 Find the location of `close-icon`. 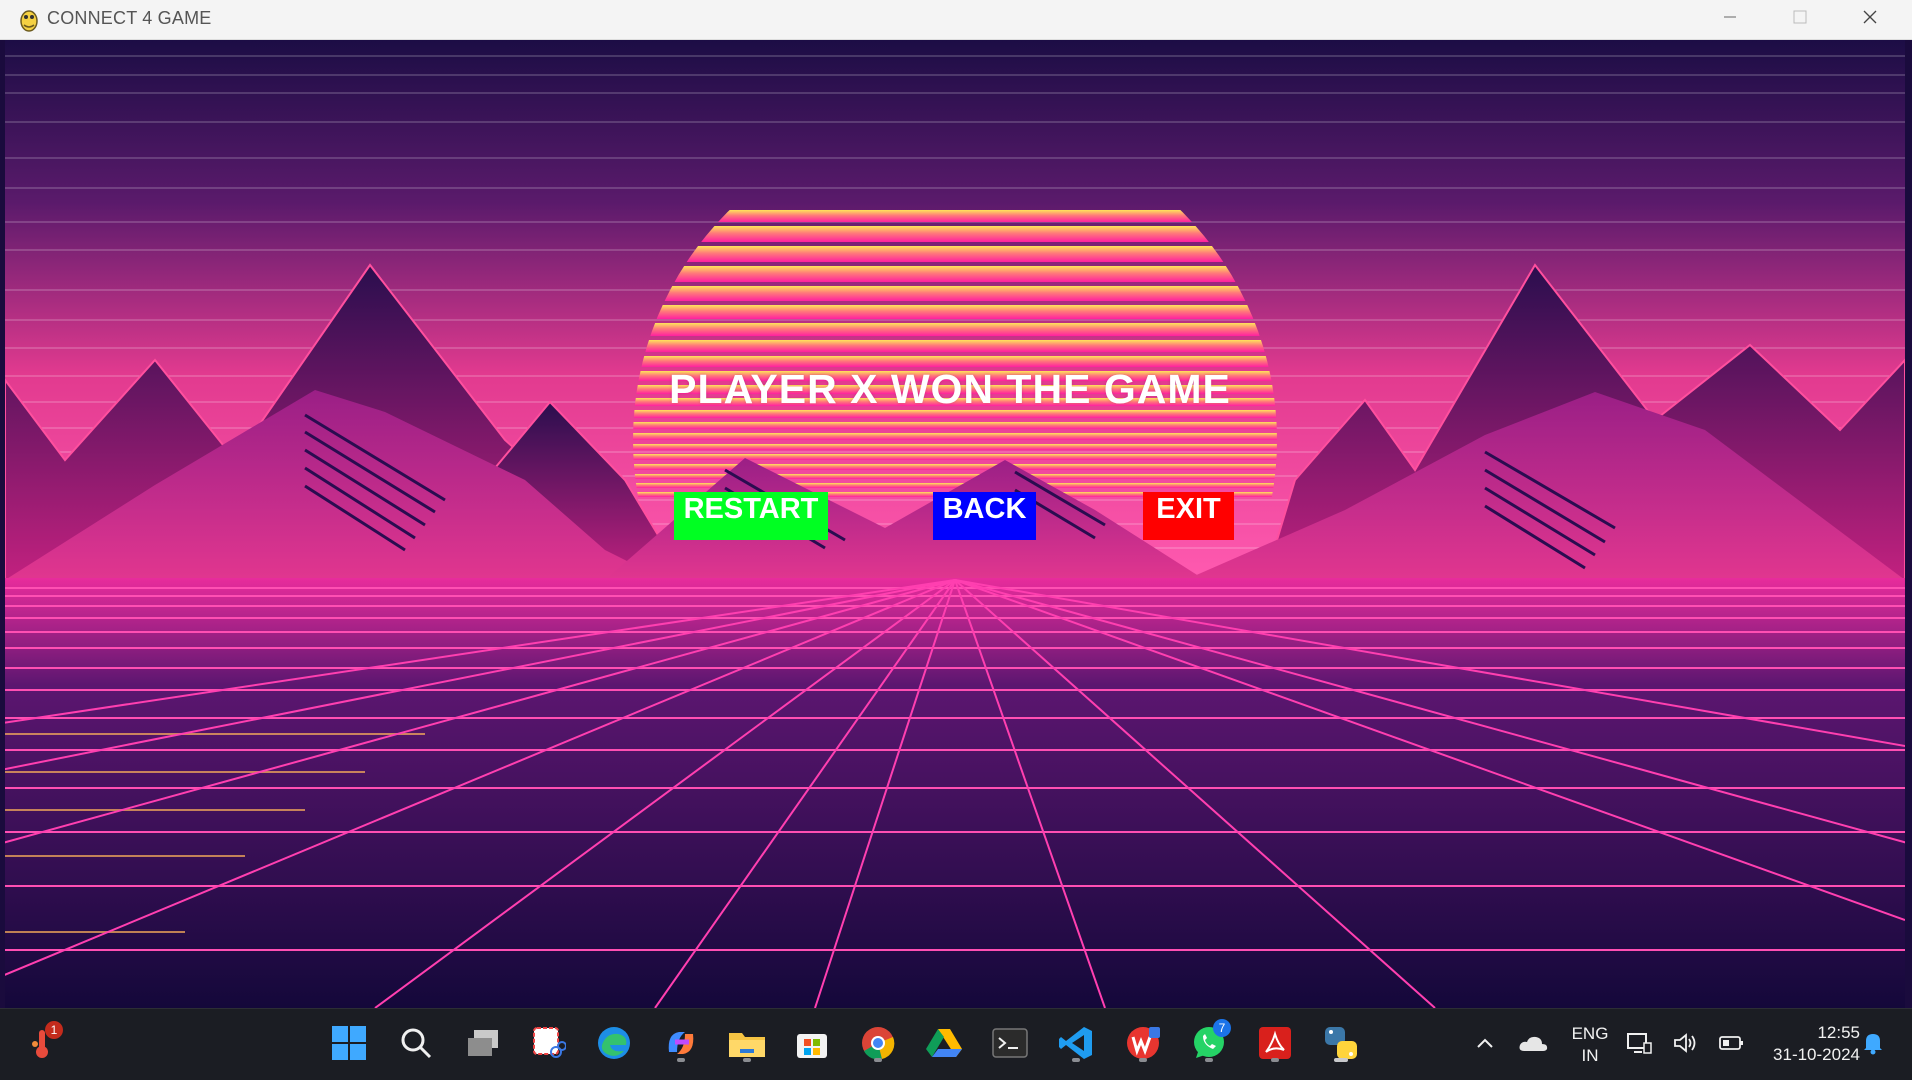

close-icon is located at coordinates (1870, 19).